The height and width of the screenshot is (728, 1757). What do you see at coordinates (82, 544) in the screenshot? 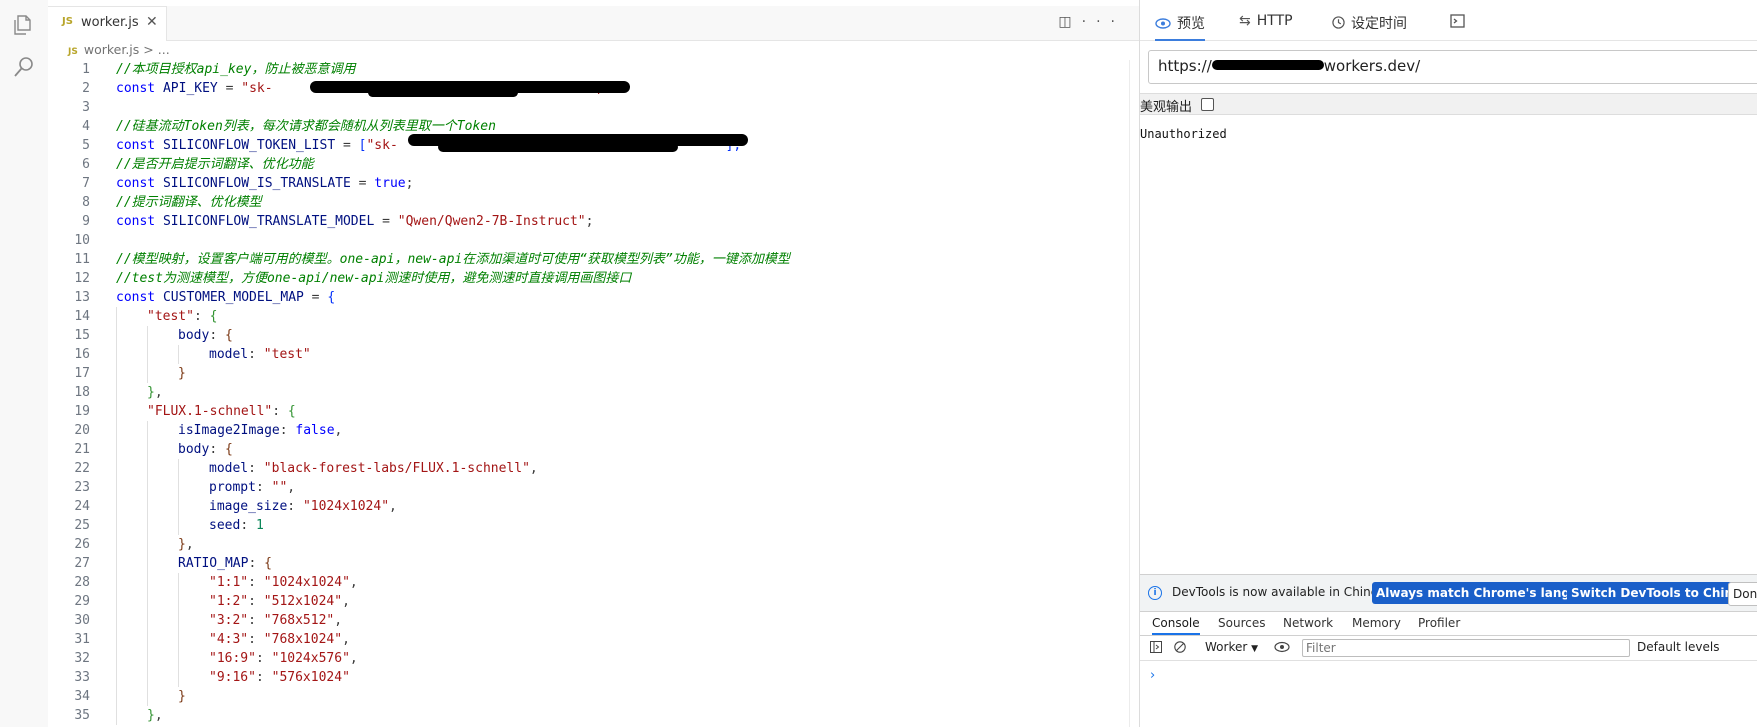
I see `line-number: 26` at bounding box center [82, 544].